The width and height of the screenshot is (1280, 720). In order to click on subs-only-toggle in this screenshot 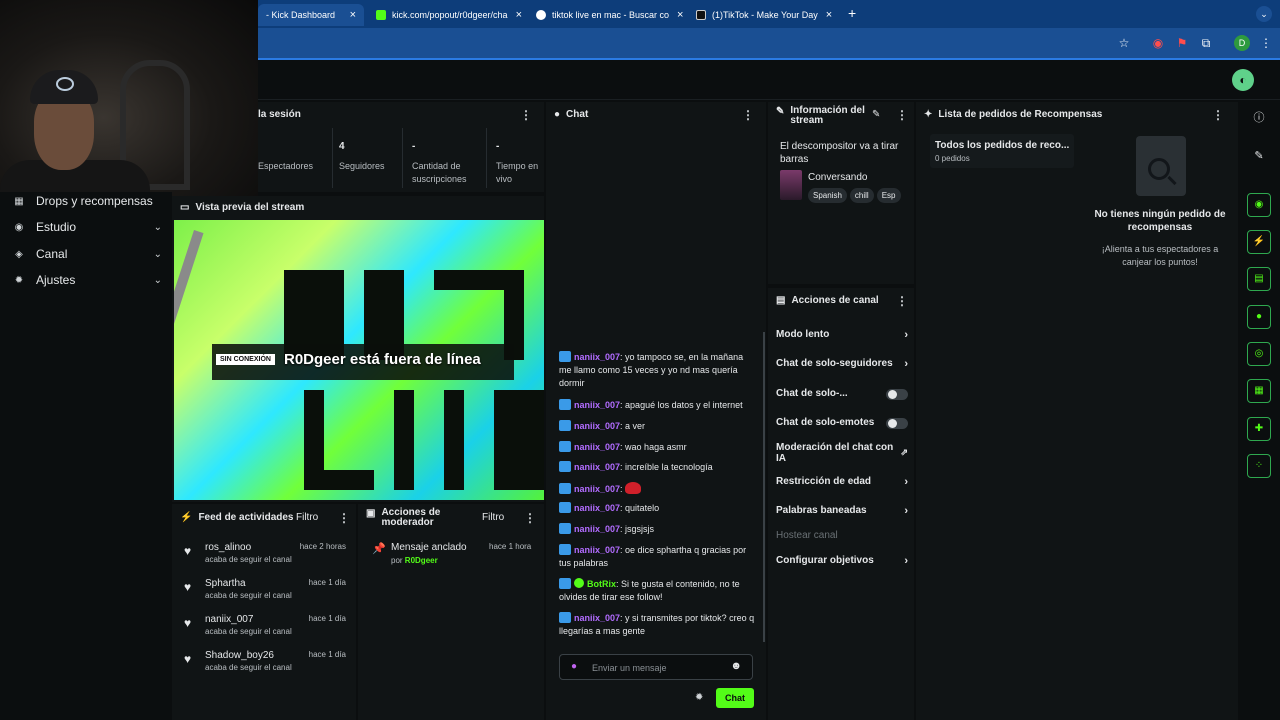, I will do `click(897, 394)`.